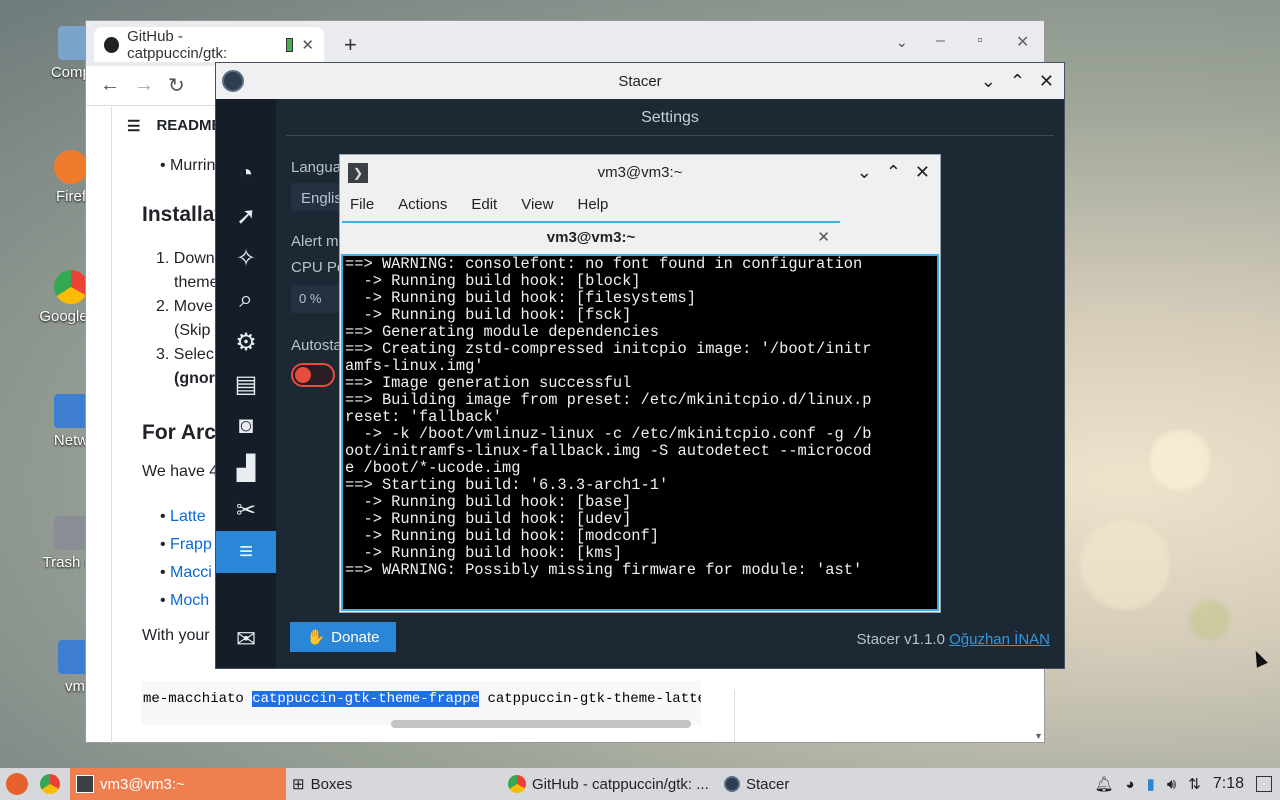  I want to click on clock: 7:18, so click(1228, 784).